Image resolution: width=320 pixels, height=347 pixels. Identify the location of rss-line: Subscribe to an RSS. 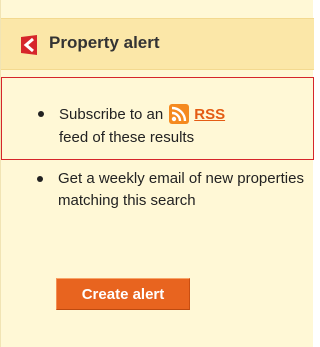
(142, 114).